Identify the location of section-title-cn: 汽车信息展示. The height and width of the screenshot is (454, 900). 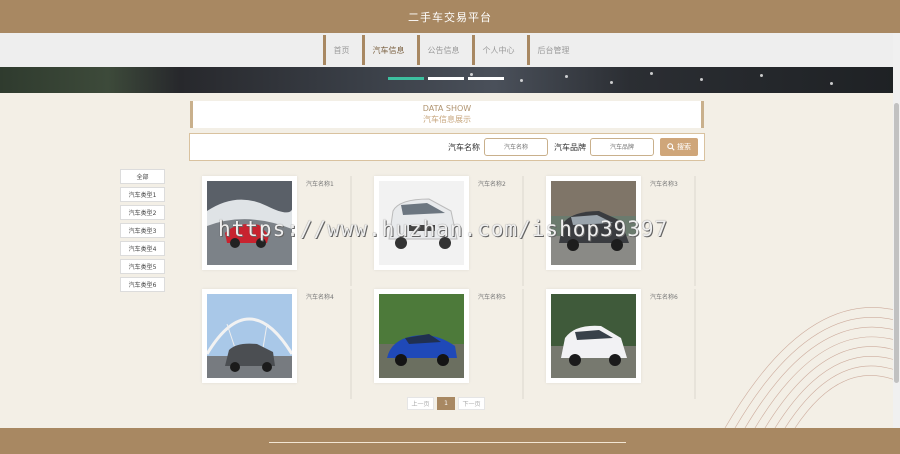
(447, 119).